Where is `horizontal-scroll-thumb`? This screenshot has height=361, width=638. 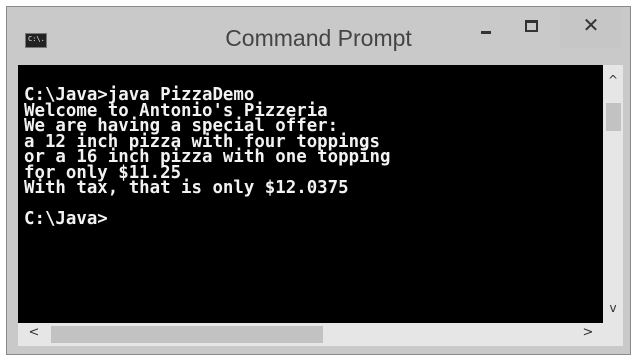 horizontal-scroll-thumb is located at coordinates (187, 334).